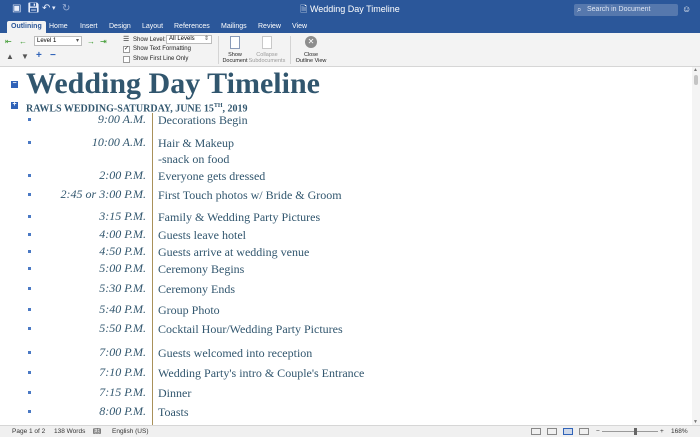 Image resolution: width=700 pixels, height=437 pixels. Describe the element at coordinates (598, 431) in the screenshot. I see `zoom-out-button: −` at that location.